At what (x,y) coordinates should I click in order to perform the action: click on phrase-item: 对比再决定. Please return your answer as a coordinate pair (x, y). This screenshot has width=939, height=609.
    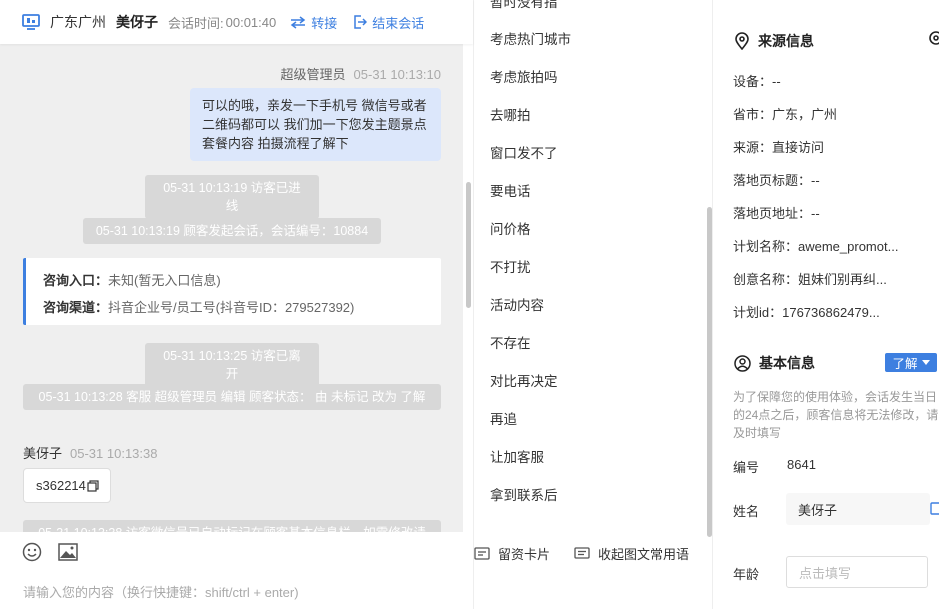
    Looking at the image, I should click on (524, 380).